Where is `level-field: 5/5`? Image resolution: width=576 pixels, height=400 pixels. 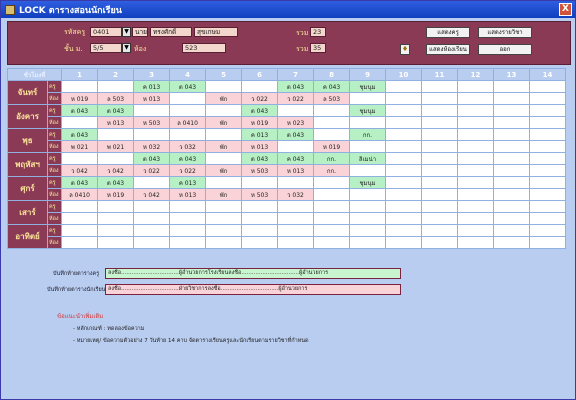
level-field: 5/5 is located at coordinates (106, 48).